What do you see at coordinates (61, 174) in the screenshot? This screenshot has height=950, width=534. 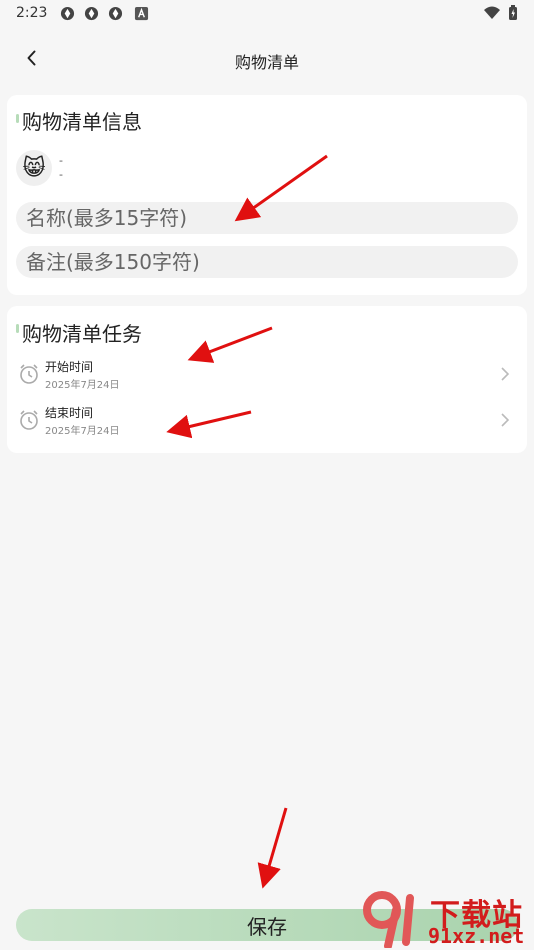 I see `avatar-caption-2: -` at bounding box center [61, 174].